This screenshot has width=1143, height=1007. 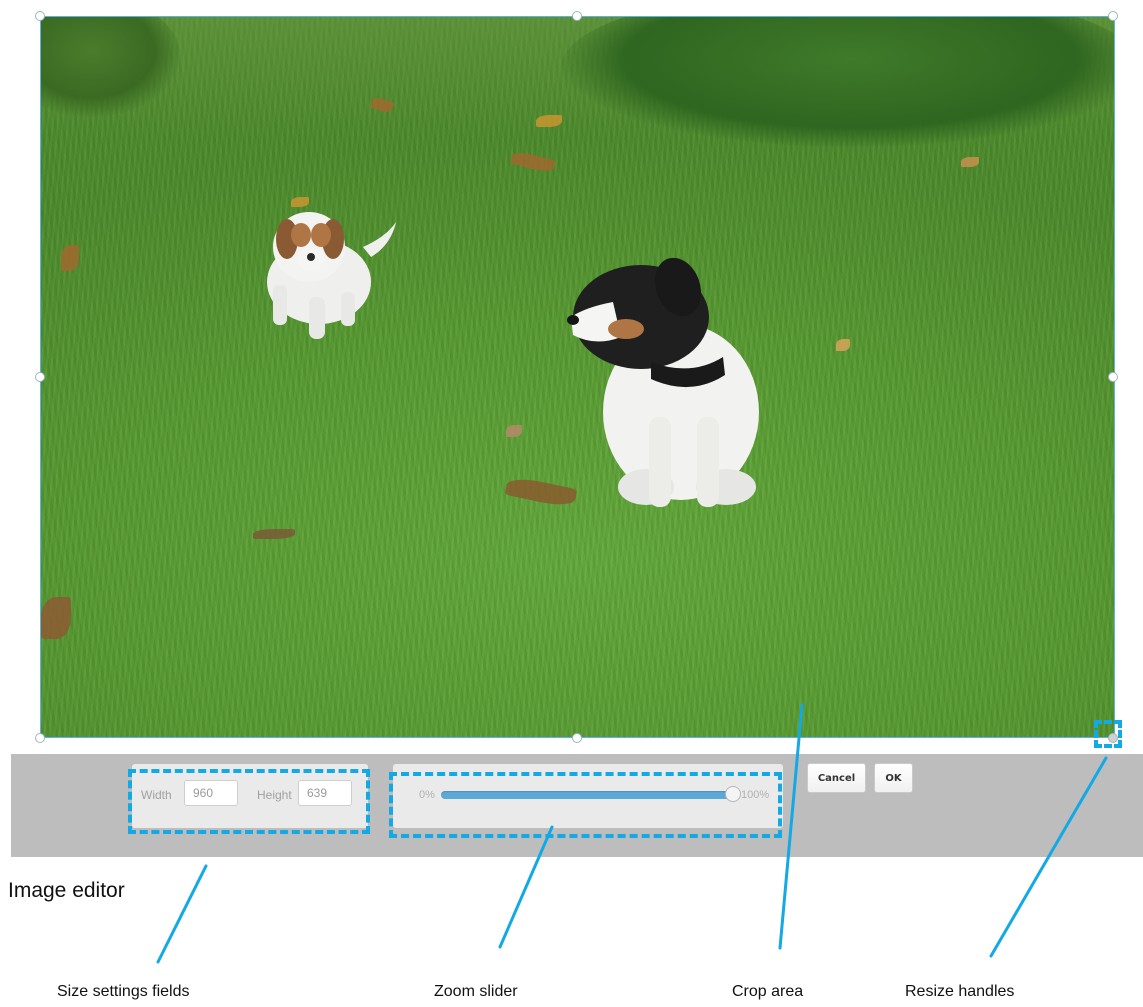 What do you see at coordinates (66, 890) in the screenshot?
I see `image-editor-caption: Image editor` at bounding box center [66, 890].